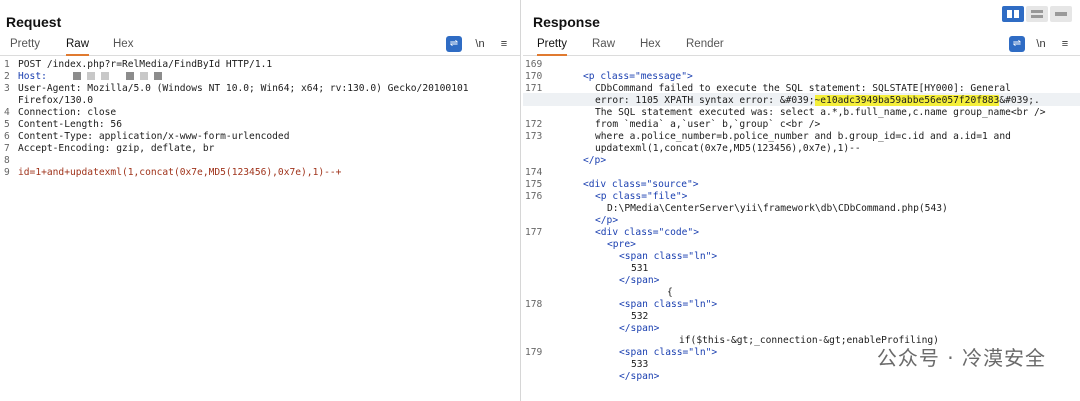 The width and height of the screenshot is (1080, 401). Describe the element at coordinates (7, 76) in the screenshot. I see `line-number: 2` at that location.